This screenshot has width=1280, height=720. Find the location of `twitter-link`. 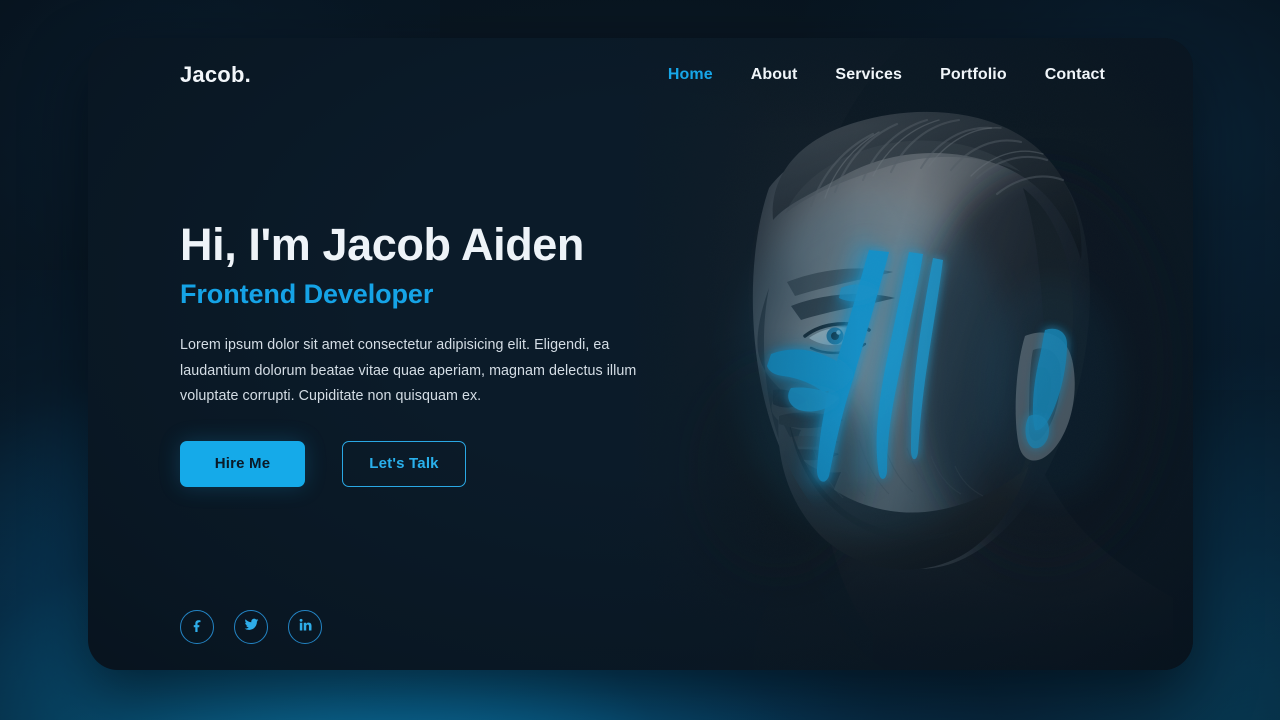

twitter-link is located at coordinates (251, 627).